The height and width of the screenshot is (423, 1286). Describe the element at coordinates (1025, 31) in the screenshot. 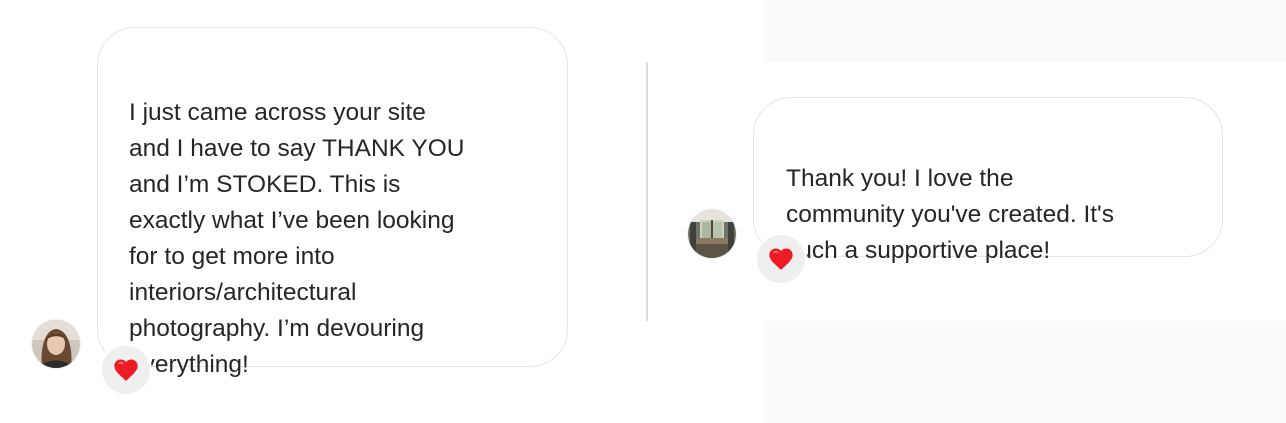

I see `background-panel-top` at that location.